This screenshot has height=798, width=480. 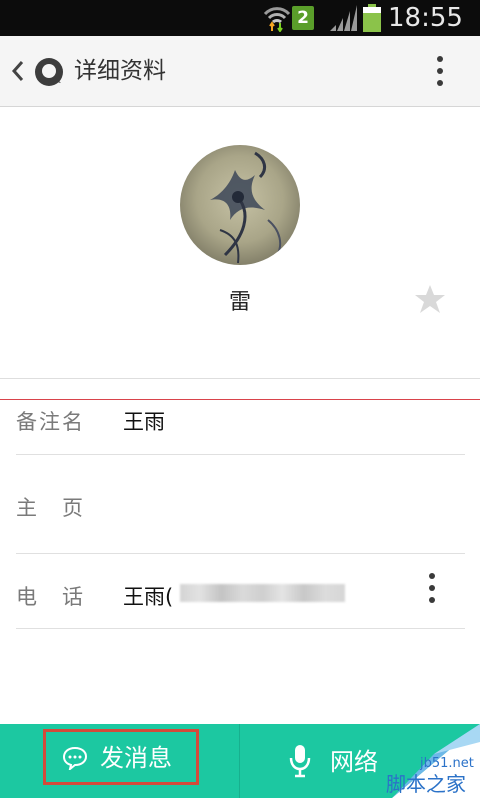 What do you see at coordinates (240, 427) in the screenshot?
I see `remark-name-row: 备注名 王雨` at bounding box center [240, 427].